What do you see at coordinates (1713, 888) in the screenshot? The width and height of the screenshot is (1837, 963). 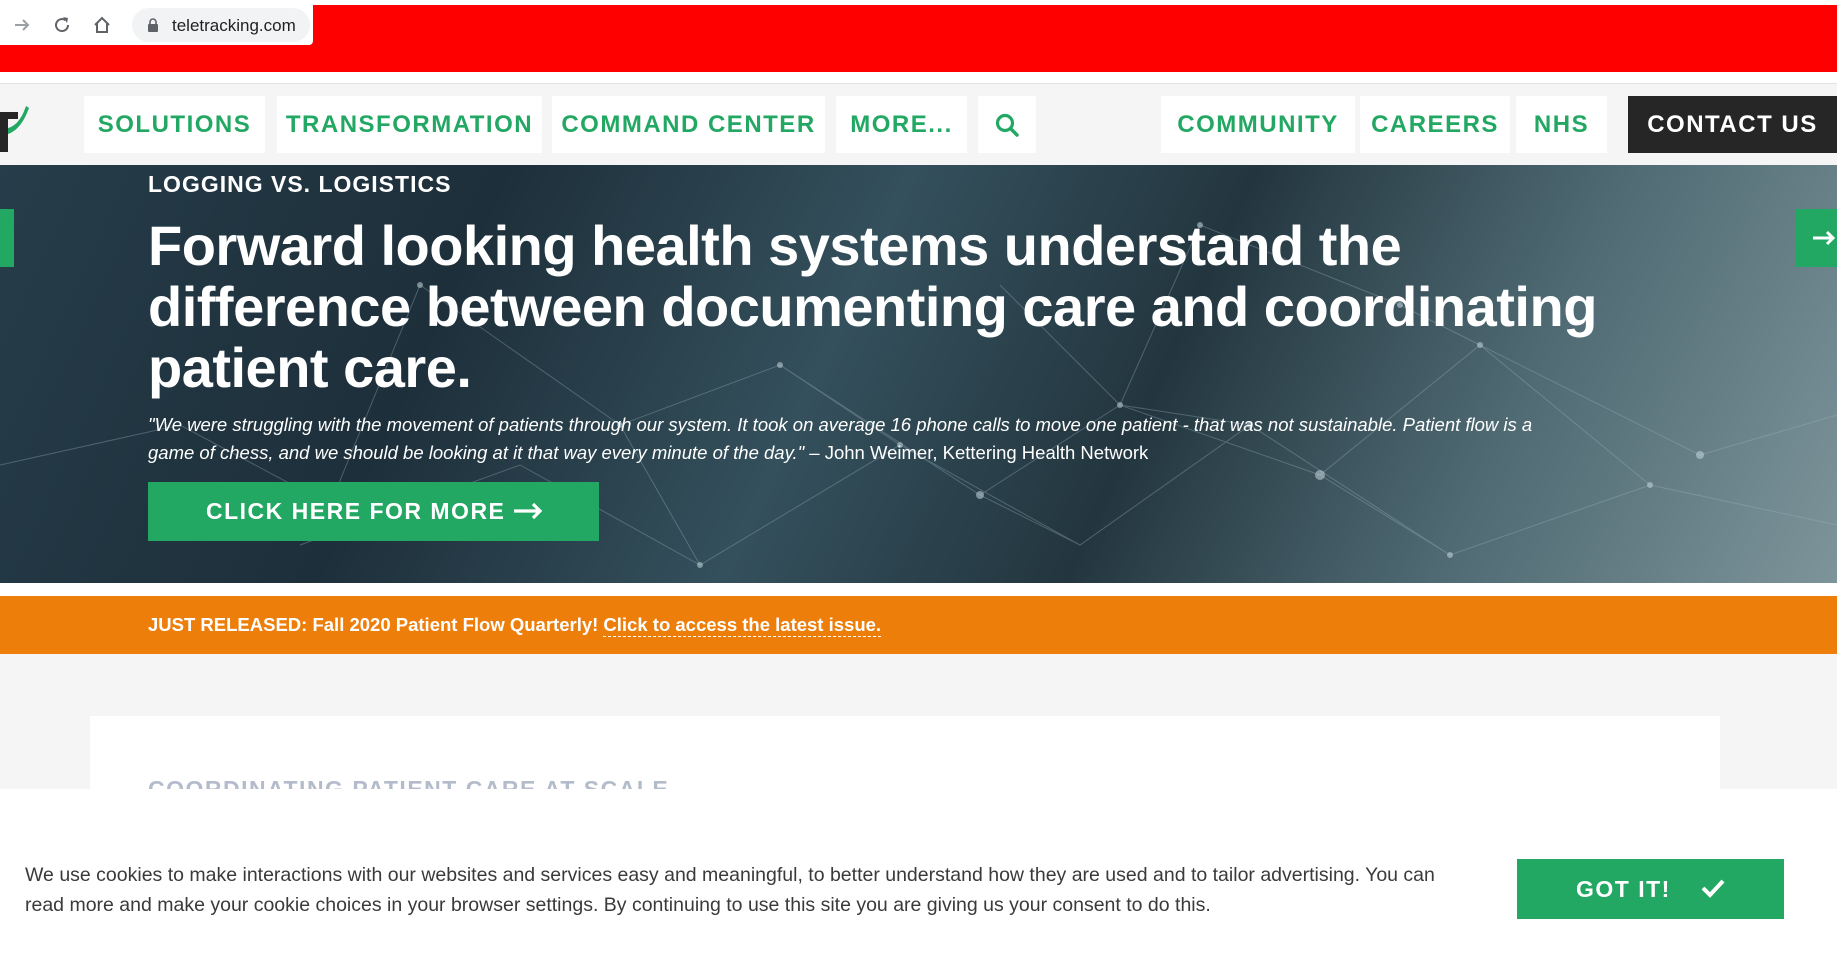 I see `checkmark-icon` at bounding box center [1713, 888].